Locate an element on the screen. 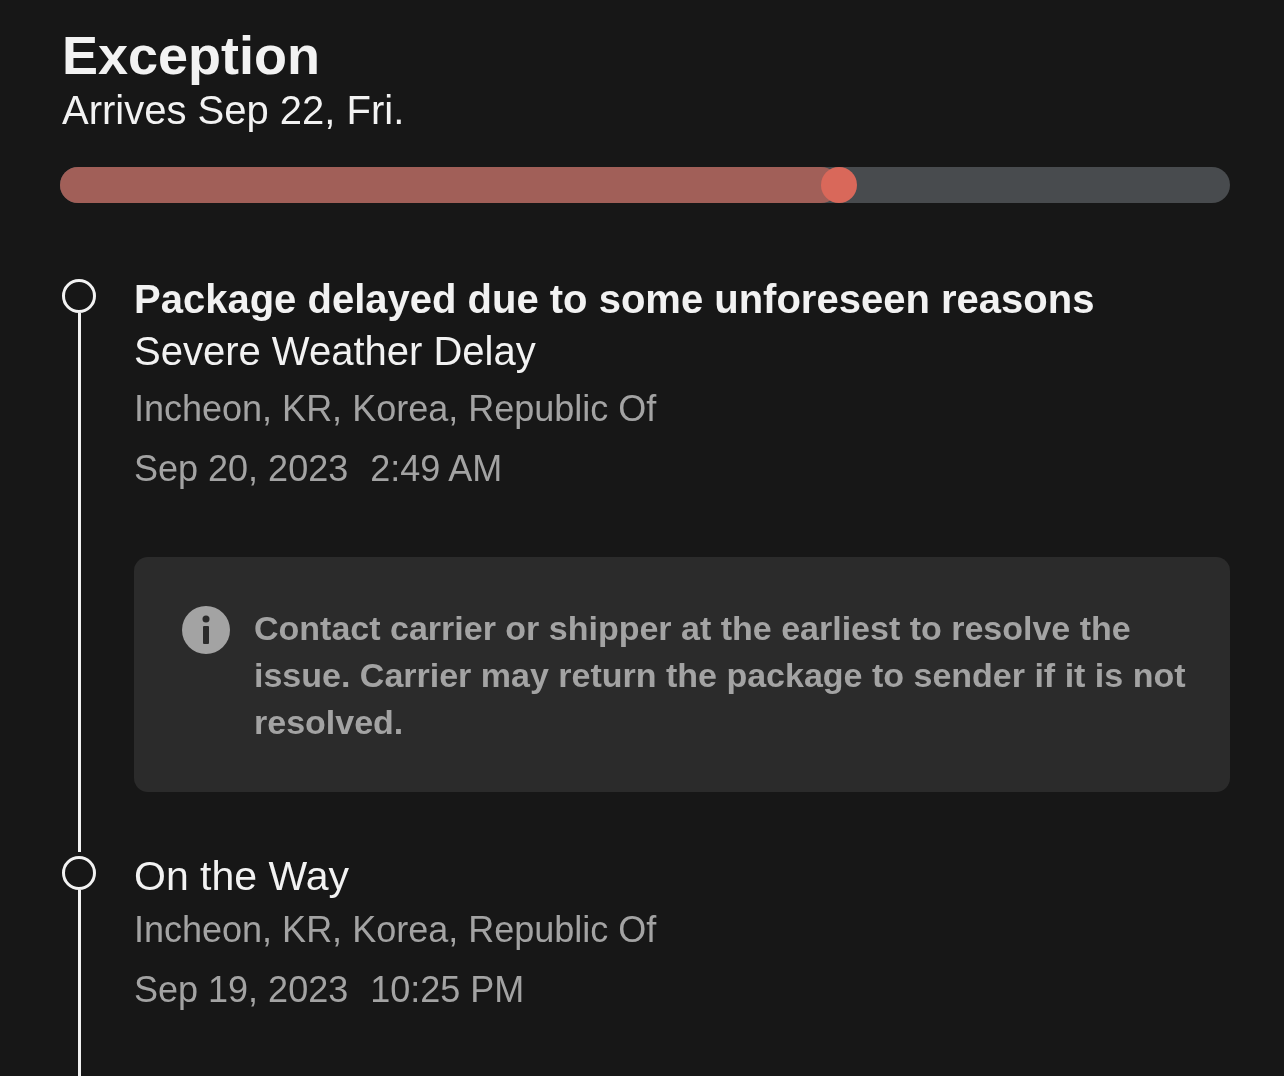  arrival-date: Arrives Sep 22, Fri. is located at coordinates (233, 110).